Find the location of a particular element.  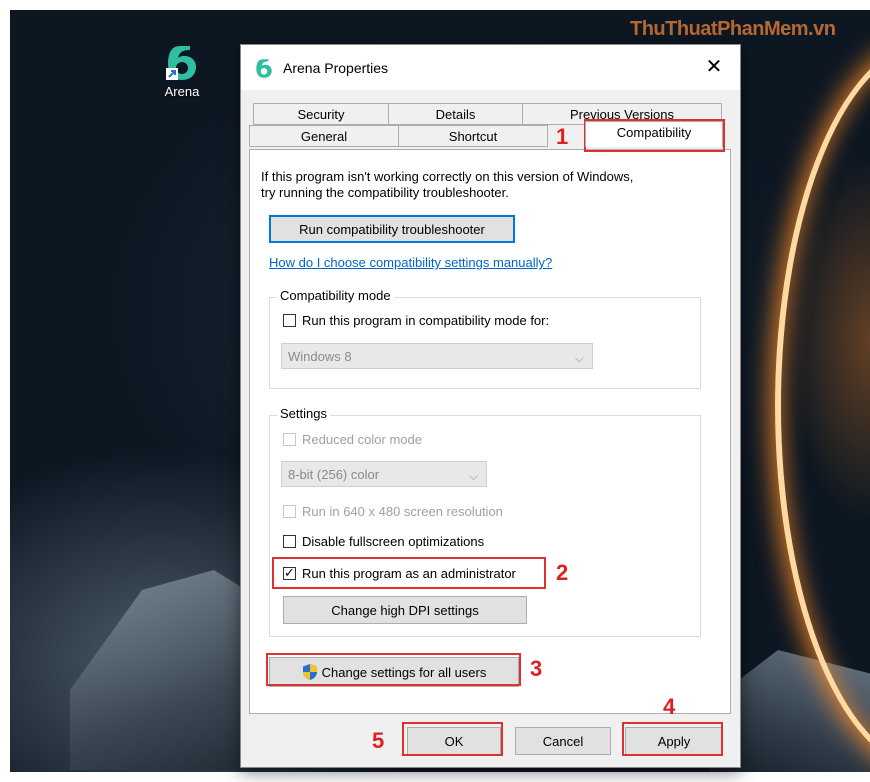

color-depth-select: 8-bit (256) color ⌵ is located at coordinates (384, 474).